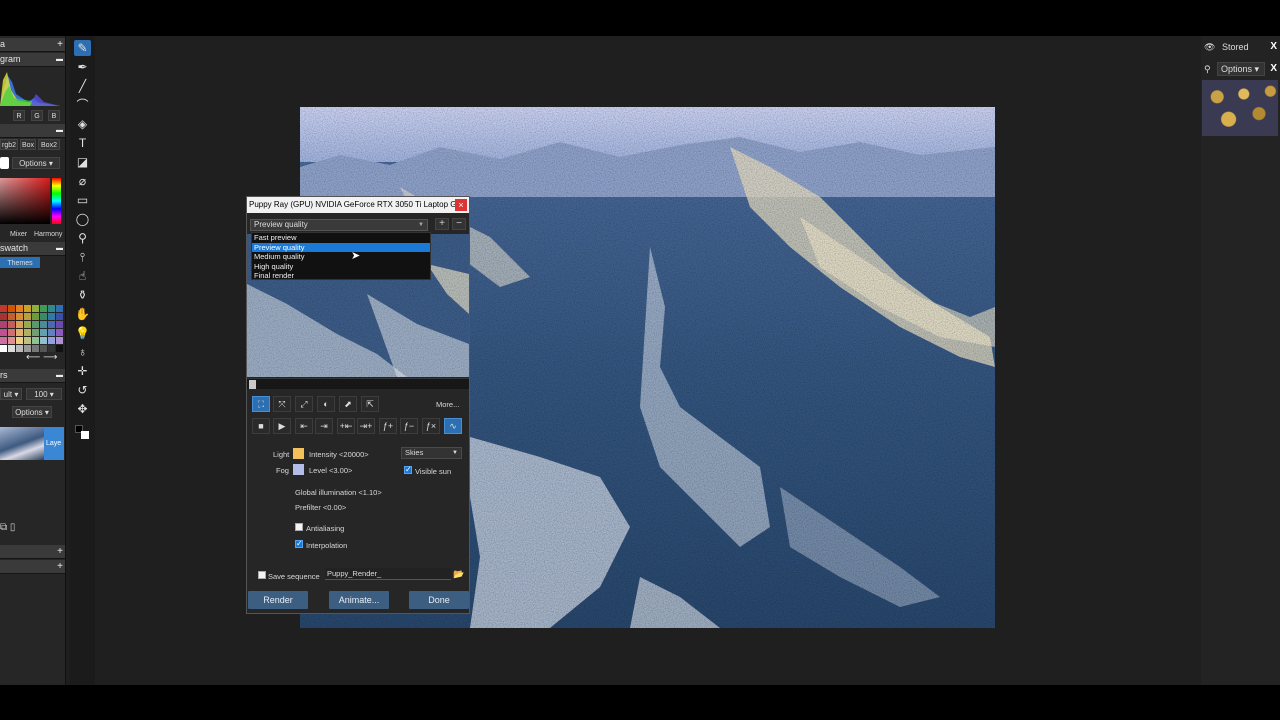  What do you see at coordinates (82, 200) in the screenshot?
I see `rect-select-icon: ▭` at bounding box center [82, 200].